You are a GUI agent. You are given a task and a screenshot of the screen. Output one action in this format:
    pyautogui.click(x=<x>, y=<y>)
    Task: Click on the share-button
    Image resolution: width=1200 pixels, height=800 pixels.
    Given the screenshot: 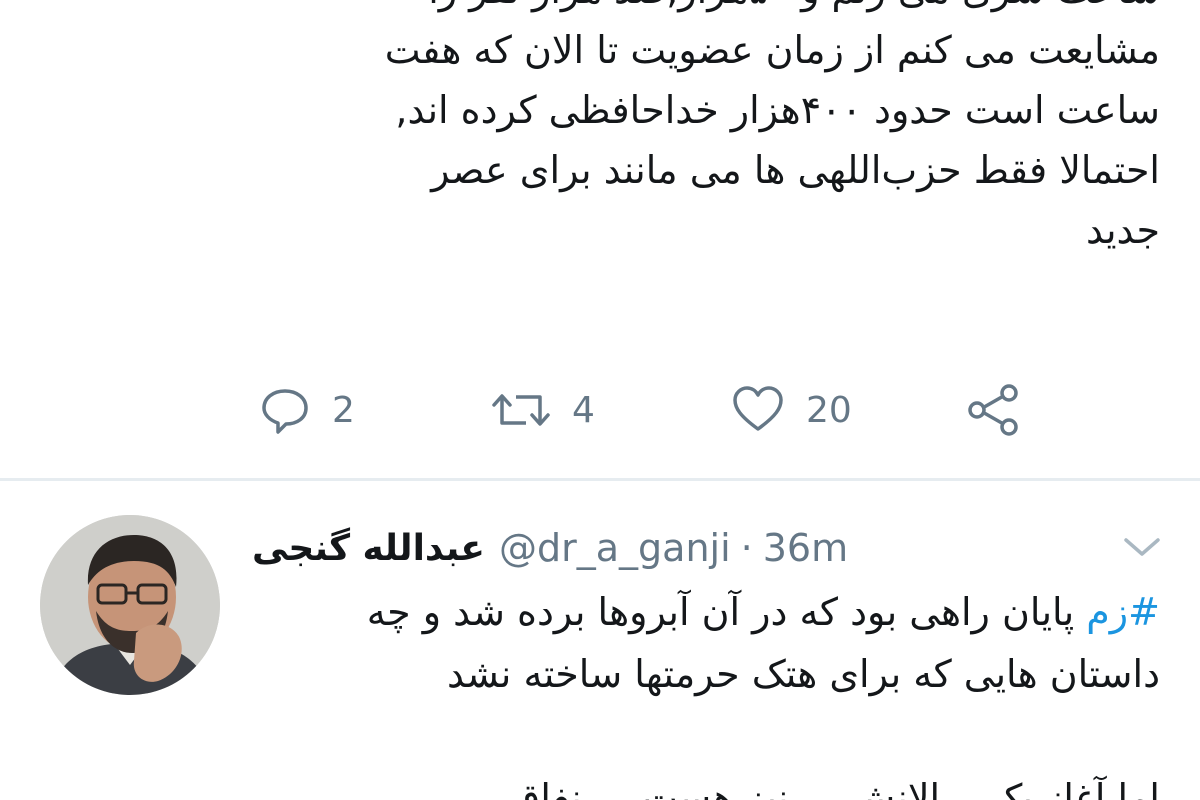 What is the action you would take?
    pyautogui.click(x=993, y=410)
    